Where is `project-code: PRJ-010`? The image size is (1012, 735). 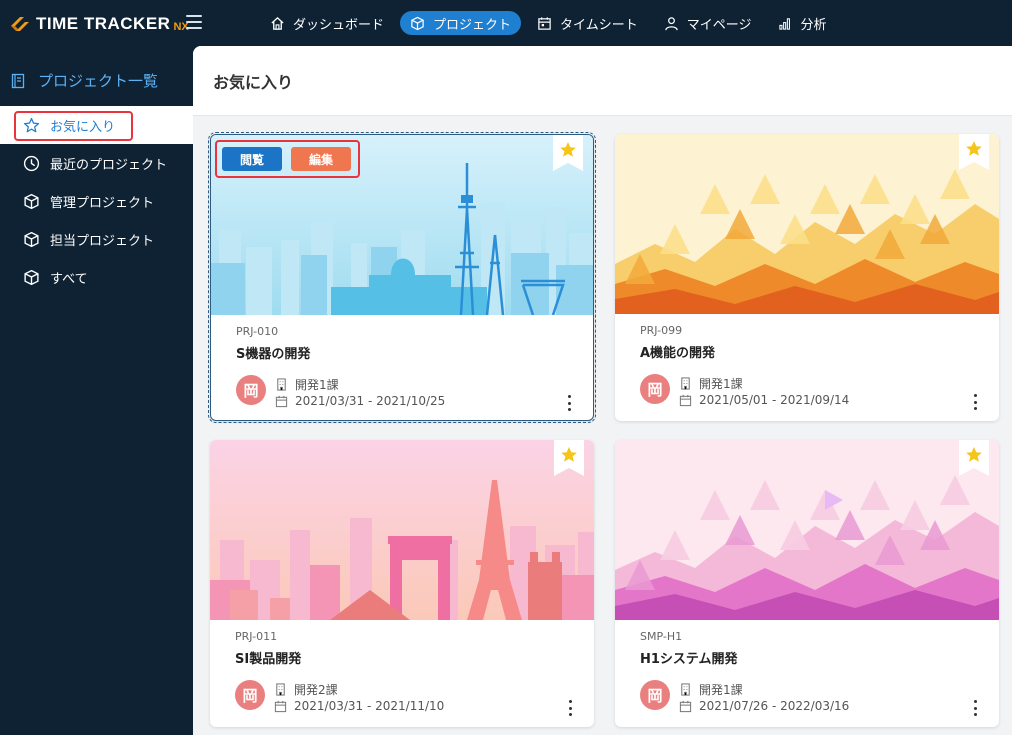 project-code: PRJ-010 is located at coordinates (257, 331).